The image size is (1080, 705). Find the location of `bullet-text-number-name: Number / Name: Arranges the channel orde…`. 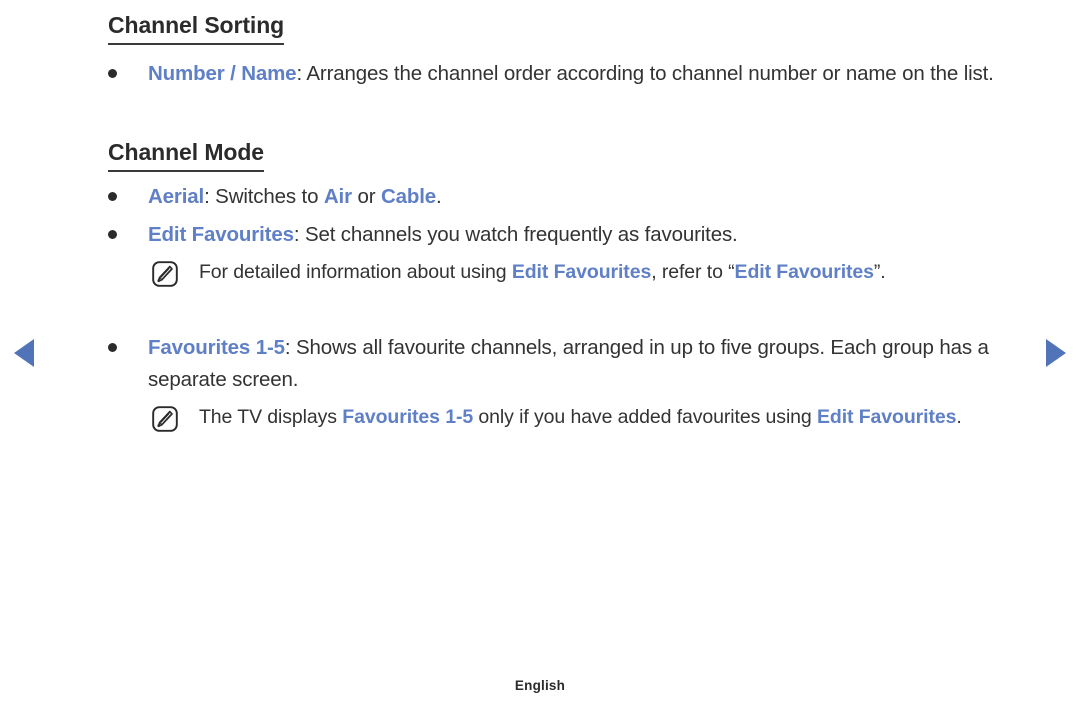

bullet-text-number-name: Number / Name: Arranges the channel orde… is located at coordinates (578, 74).